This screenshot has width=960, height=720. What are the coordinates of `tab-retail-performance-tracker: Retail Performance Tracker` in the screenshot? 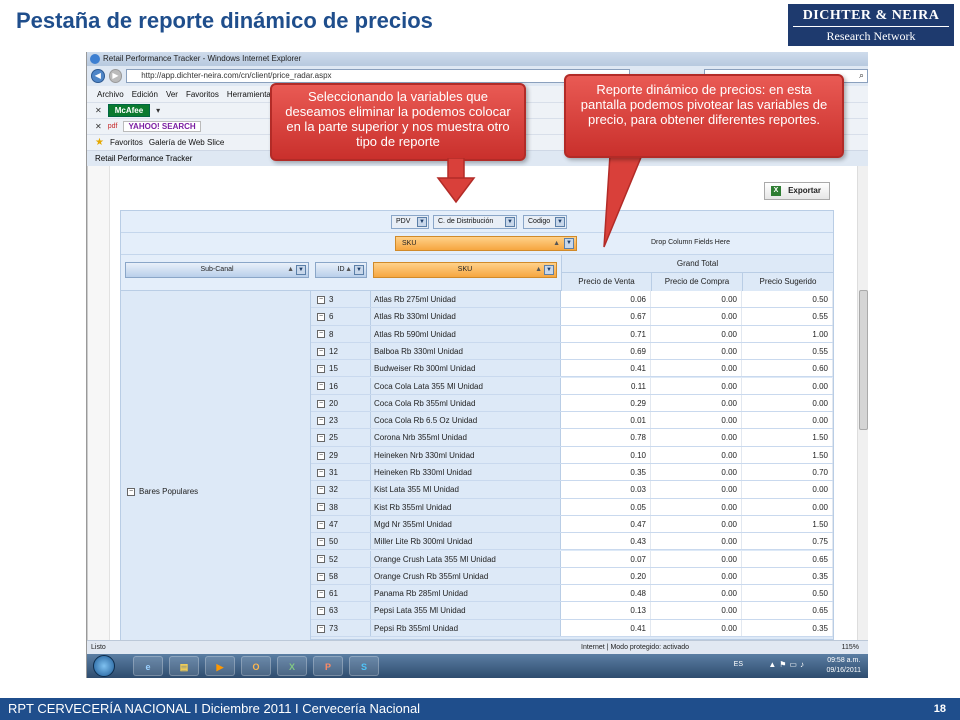 It's located at (143, 158).